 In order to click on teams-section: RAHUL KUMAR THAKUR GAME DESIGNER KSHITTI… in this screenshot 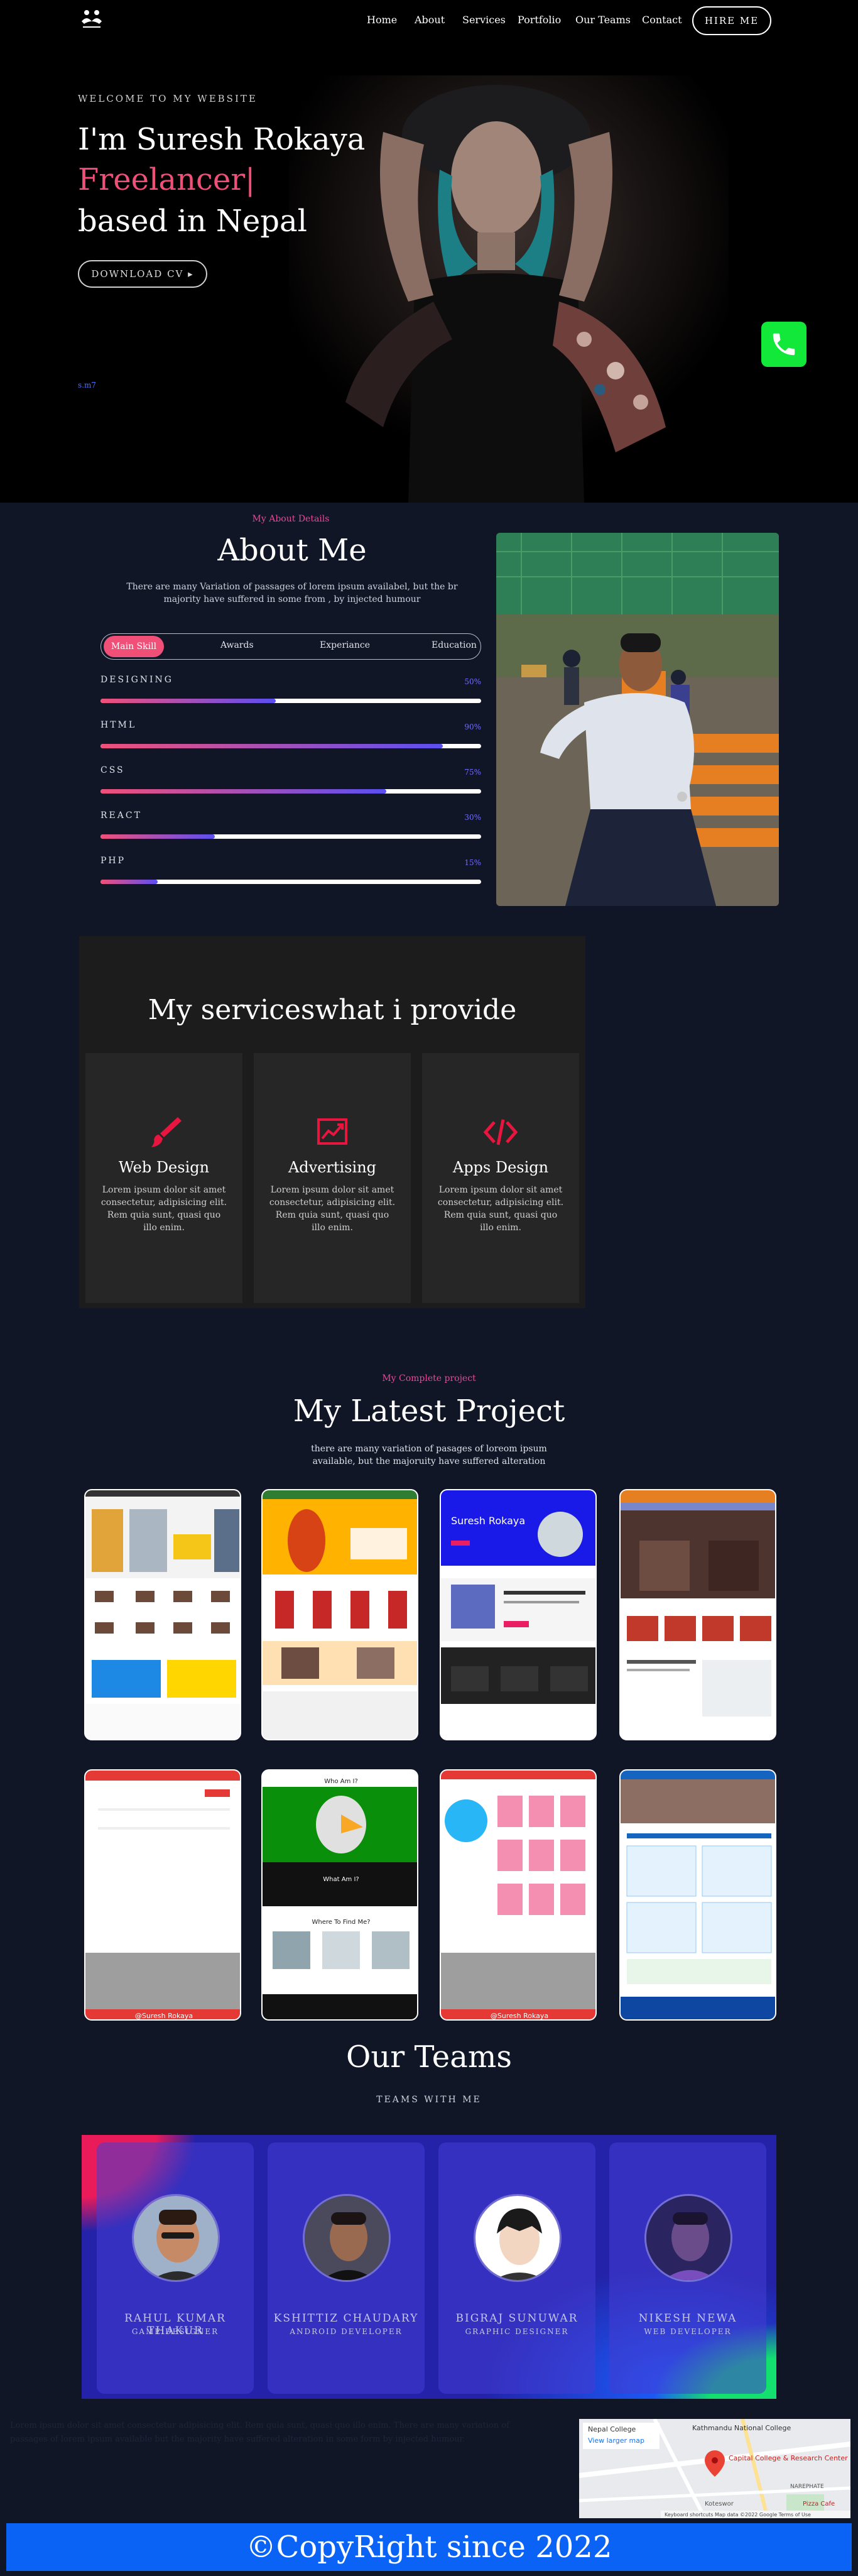, I will do `click(429, 2267)`.